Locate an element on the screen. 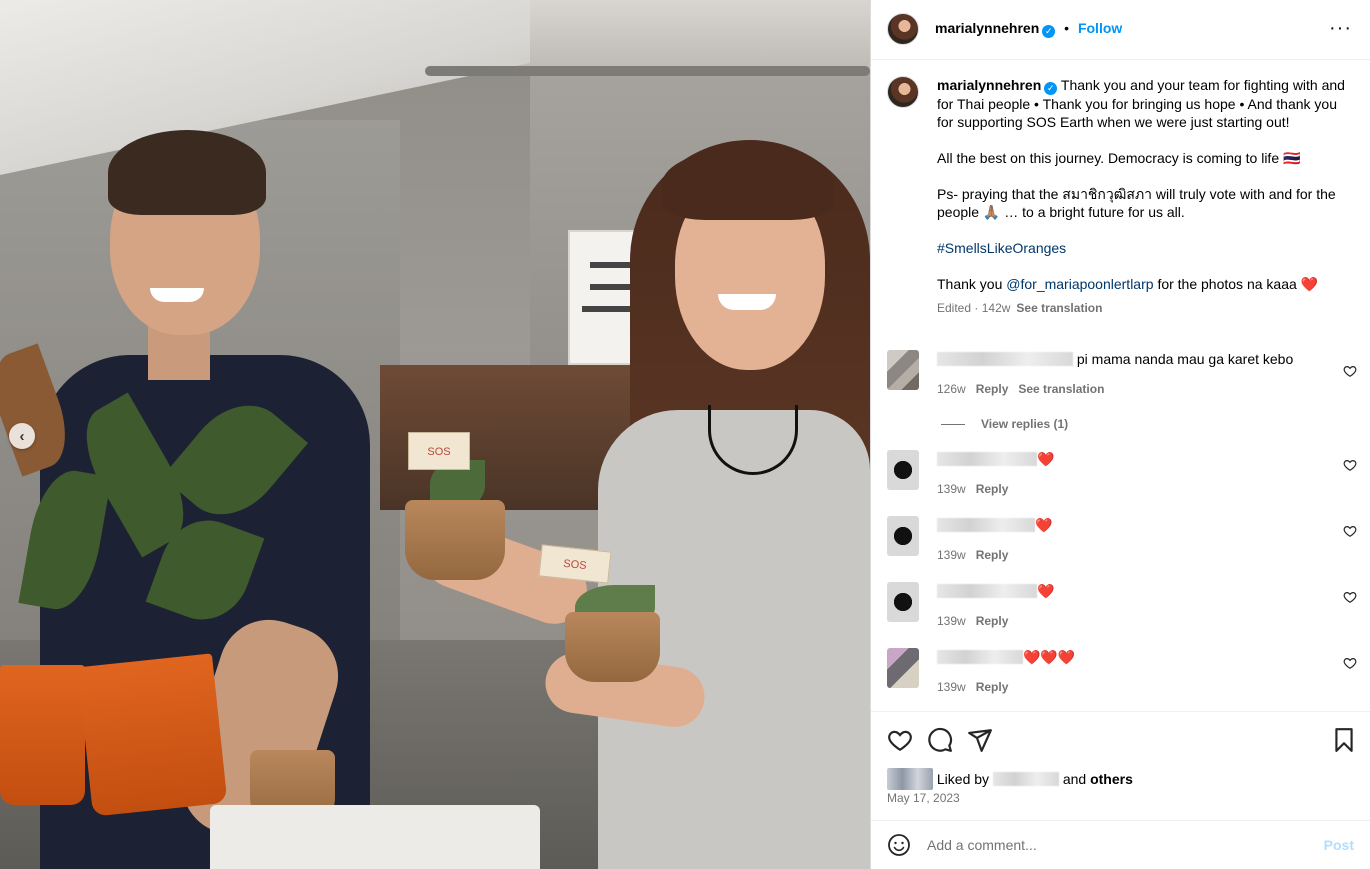  post-header: marialynnehren ✓ • Follow ··· is located at coordinates (1120, 30).